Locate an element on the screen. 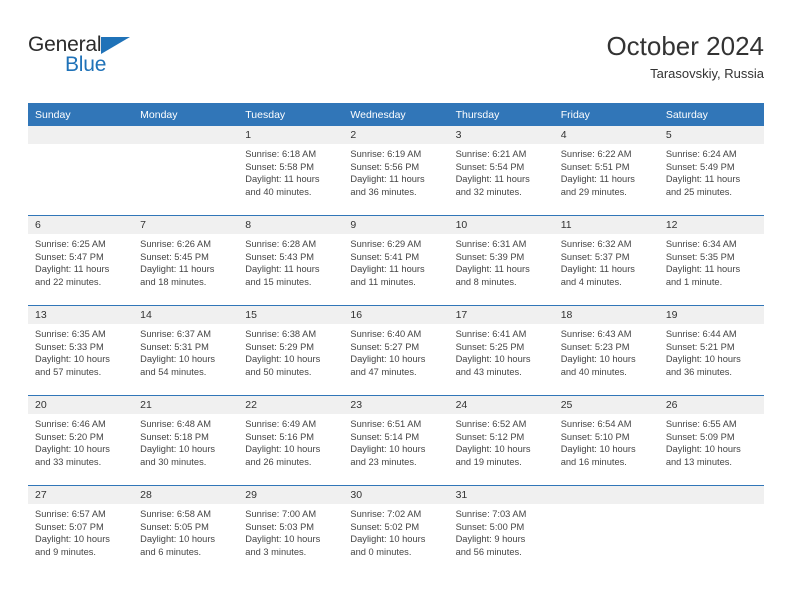 This screenshot has height=612, width=792. sunrise-text: Sunrise: 6:37 AM is located at coordinates (175, 334).